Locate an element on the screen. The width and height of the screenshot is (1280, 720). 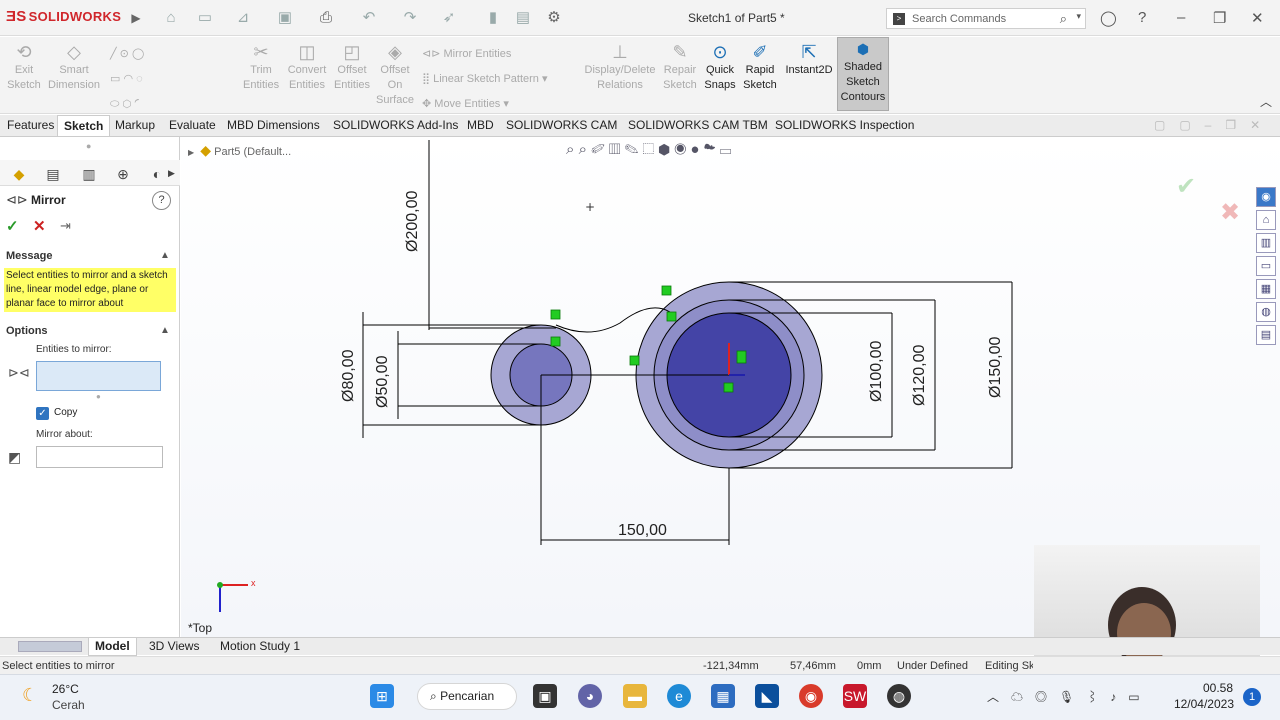
view-orientation-label: *Top is located at coordinates (200, 628).